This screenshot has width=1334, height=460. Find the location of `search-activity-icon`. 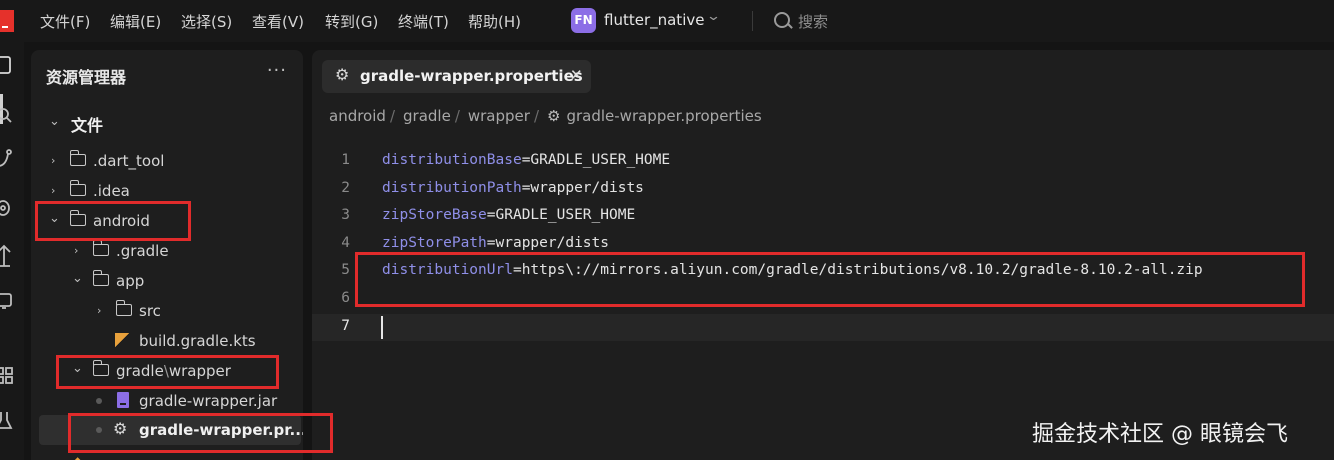

search-activity-icon is located at coordinates (6, 115).